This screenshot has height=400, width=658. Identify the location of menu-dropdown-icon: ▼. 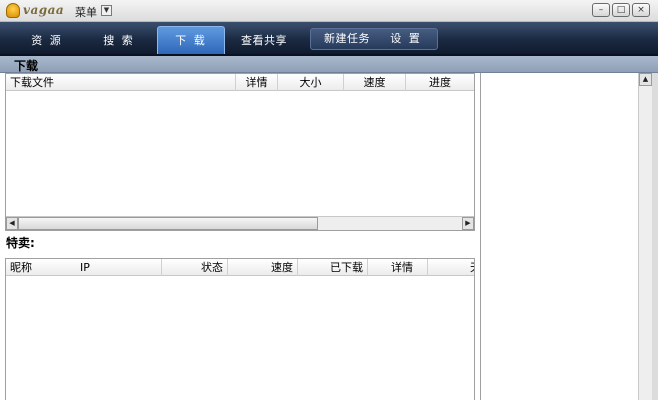
(106, 10).